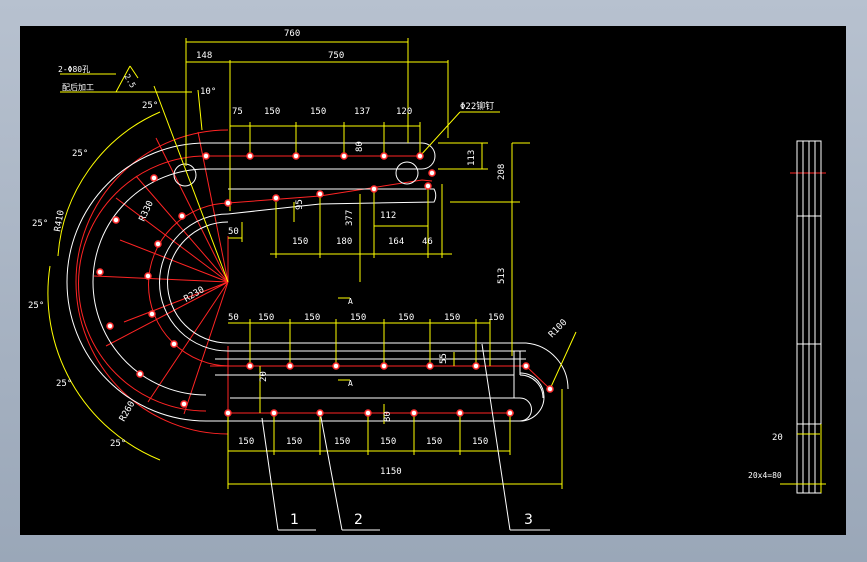 This screenshot has height=562, width=867. I want to click on dim-text: 164, so click(396, 242).